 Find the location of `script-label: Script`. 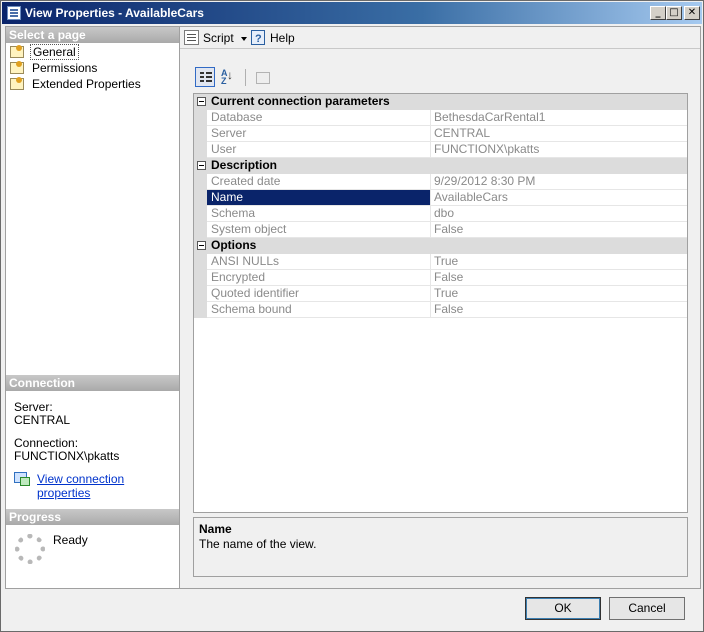

script-label: Script is located at coordinates (218, 38).